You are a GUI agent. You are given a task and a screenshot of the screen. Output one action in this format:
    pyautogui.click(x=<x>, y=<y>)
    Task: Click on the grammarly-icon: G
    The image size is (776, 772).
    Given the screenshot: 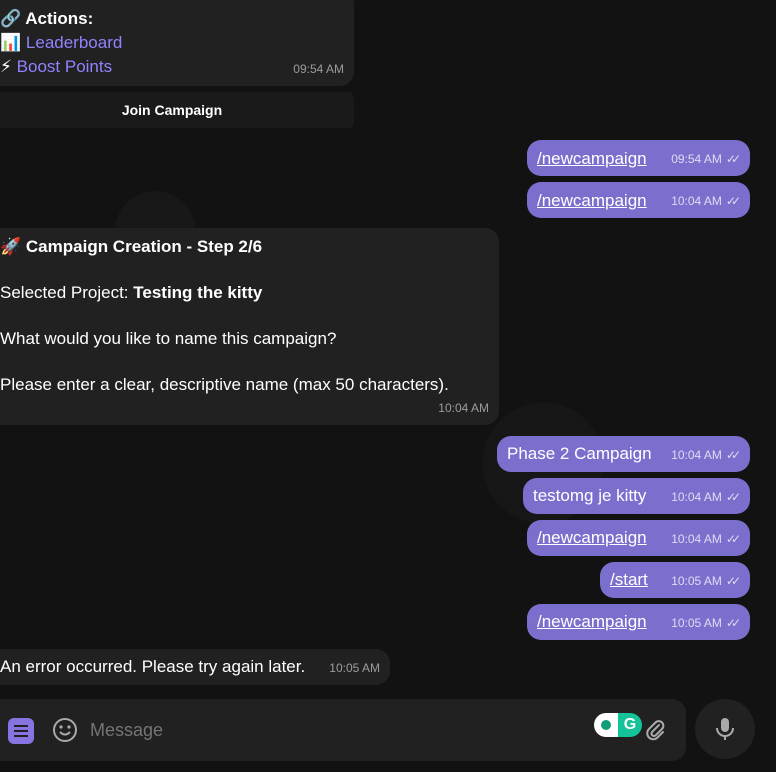 What is the action you would take?
    pyautogui.click(x=630, y=725)
    